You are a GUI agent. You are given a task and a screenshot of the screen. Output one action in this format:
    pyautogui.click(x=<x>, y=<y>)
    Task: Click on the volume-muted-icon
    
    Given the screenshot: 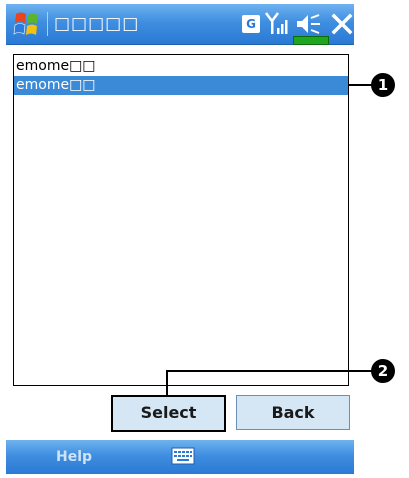 What is the action you would take?
    pyautogui.click(x=308, y=24)
    